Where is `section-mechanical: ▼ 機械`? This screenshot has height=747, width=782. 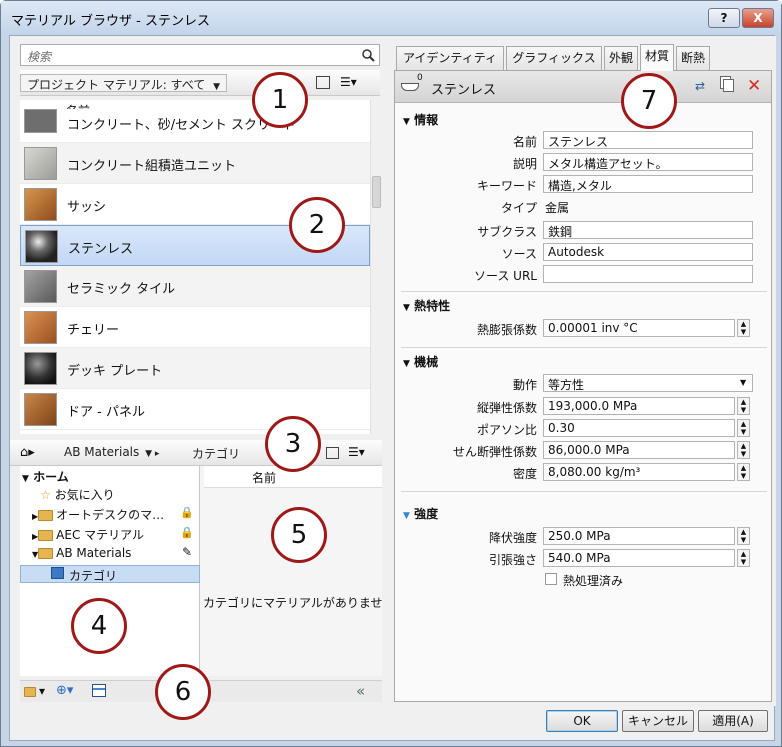 section-mechanical: ▼ 機械 is located at coordinates (420, 361).